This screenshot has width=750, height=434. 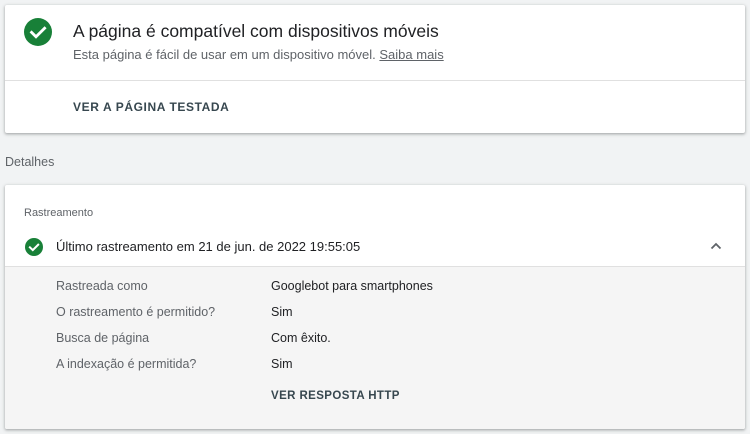 What do you see at coordinates (375, 80) in the screenshot?
I see `divider` at bounding box center [375, 80].